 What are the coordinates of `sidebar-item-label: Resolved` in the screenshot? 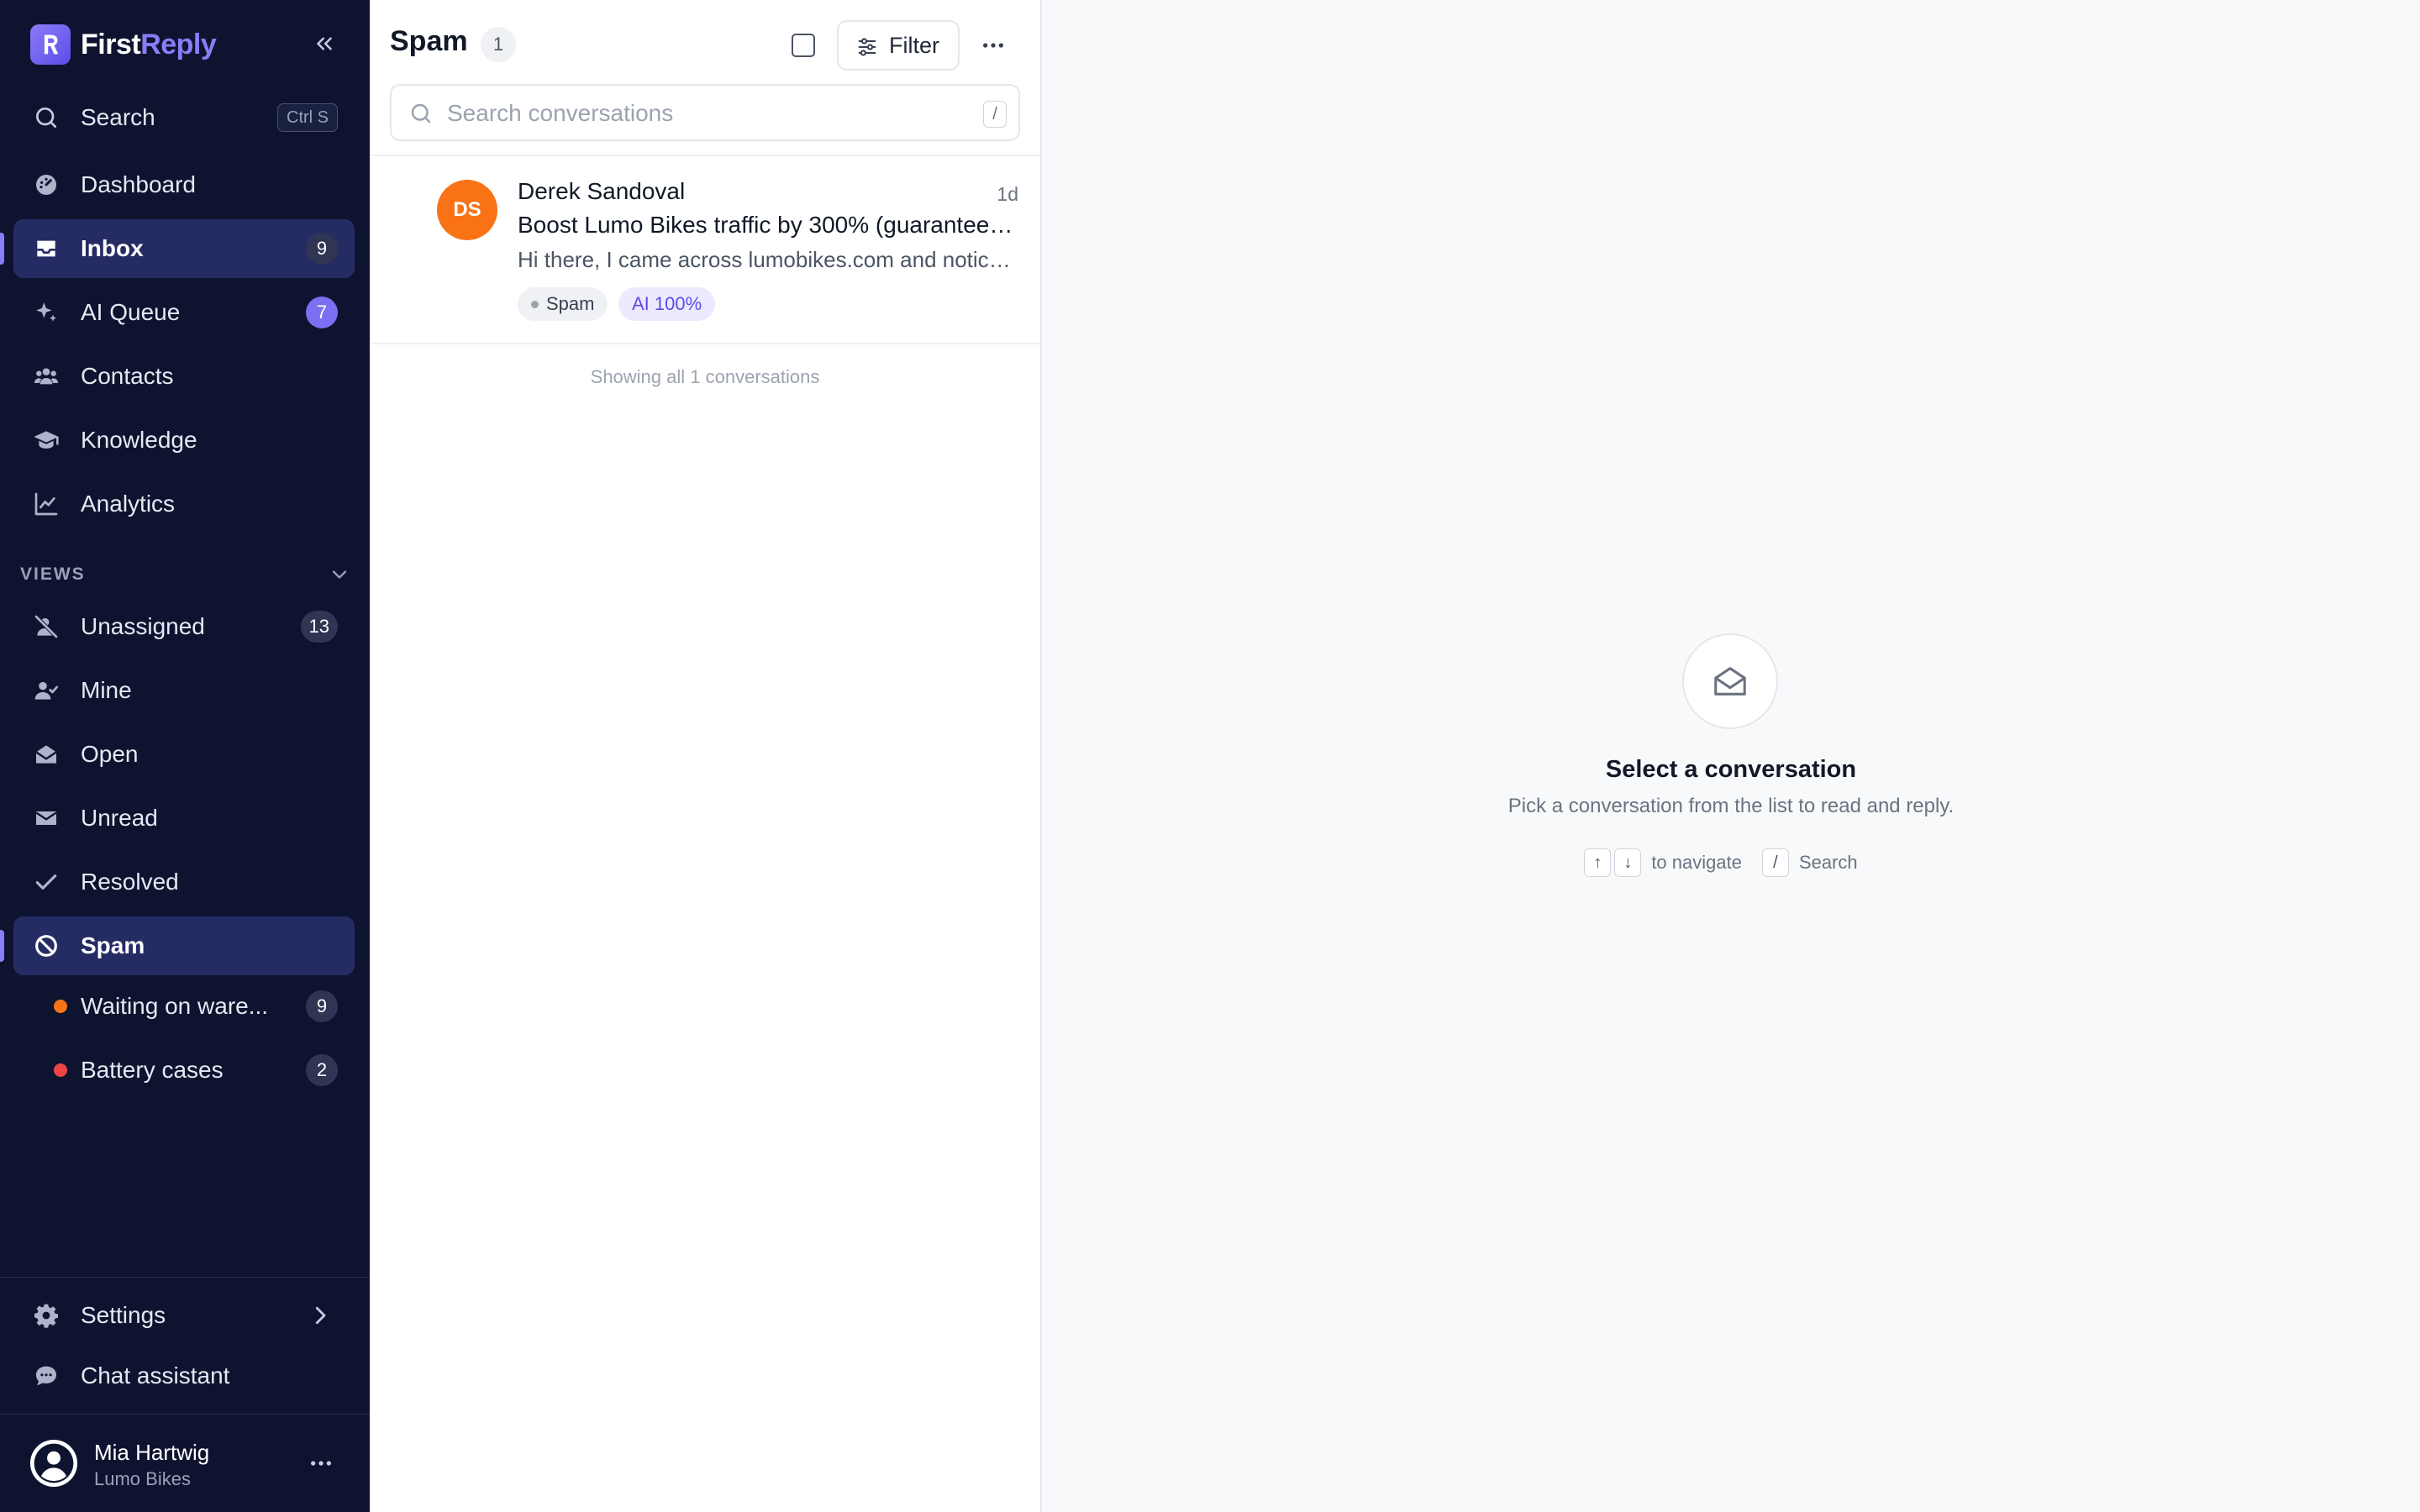 It's located at (130, 882).